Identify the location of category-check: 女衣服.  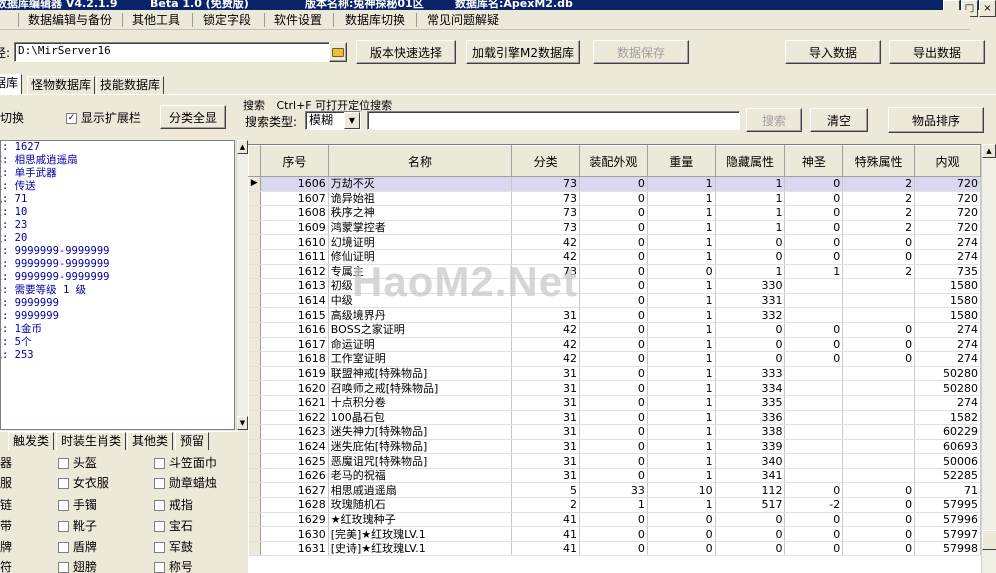
(83, 483).